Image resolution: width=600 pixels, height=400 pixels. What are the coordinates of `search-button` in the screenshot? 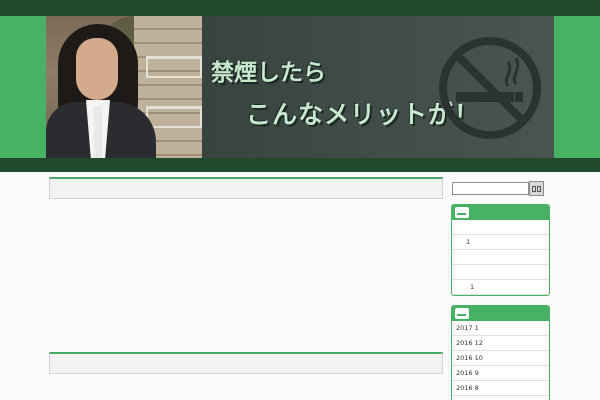 It's located at (536, 188).